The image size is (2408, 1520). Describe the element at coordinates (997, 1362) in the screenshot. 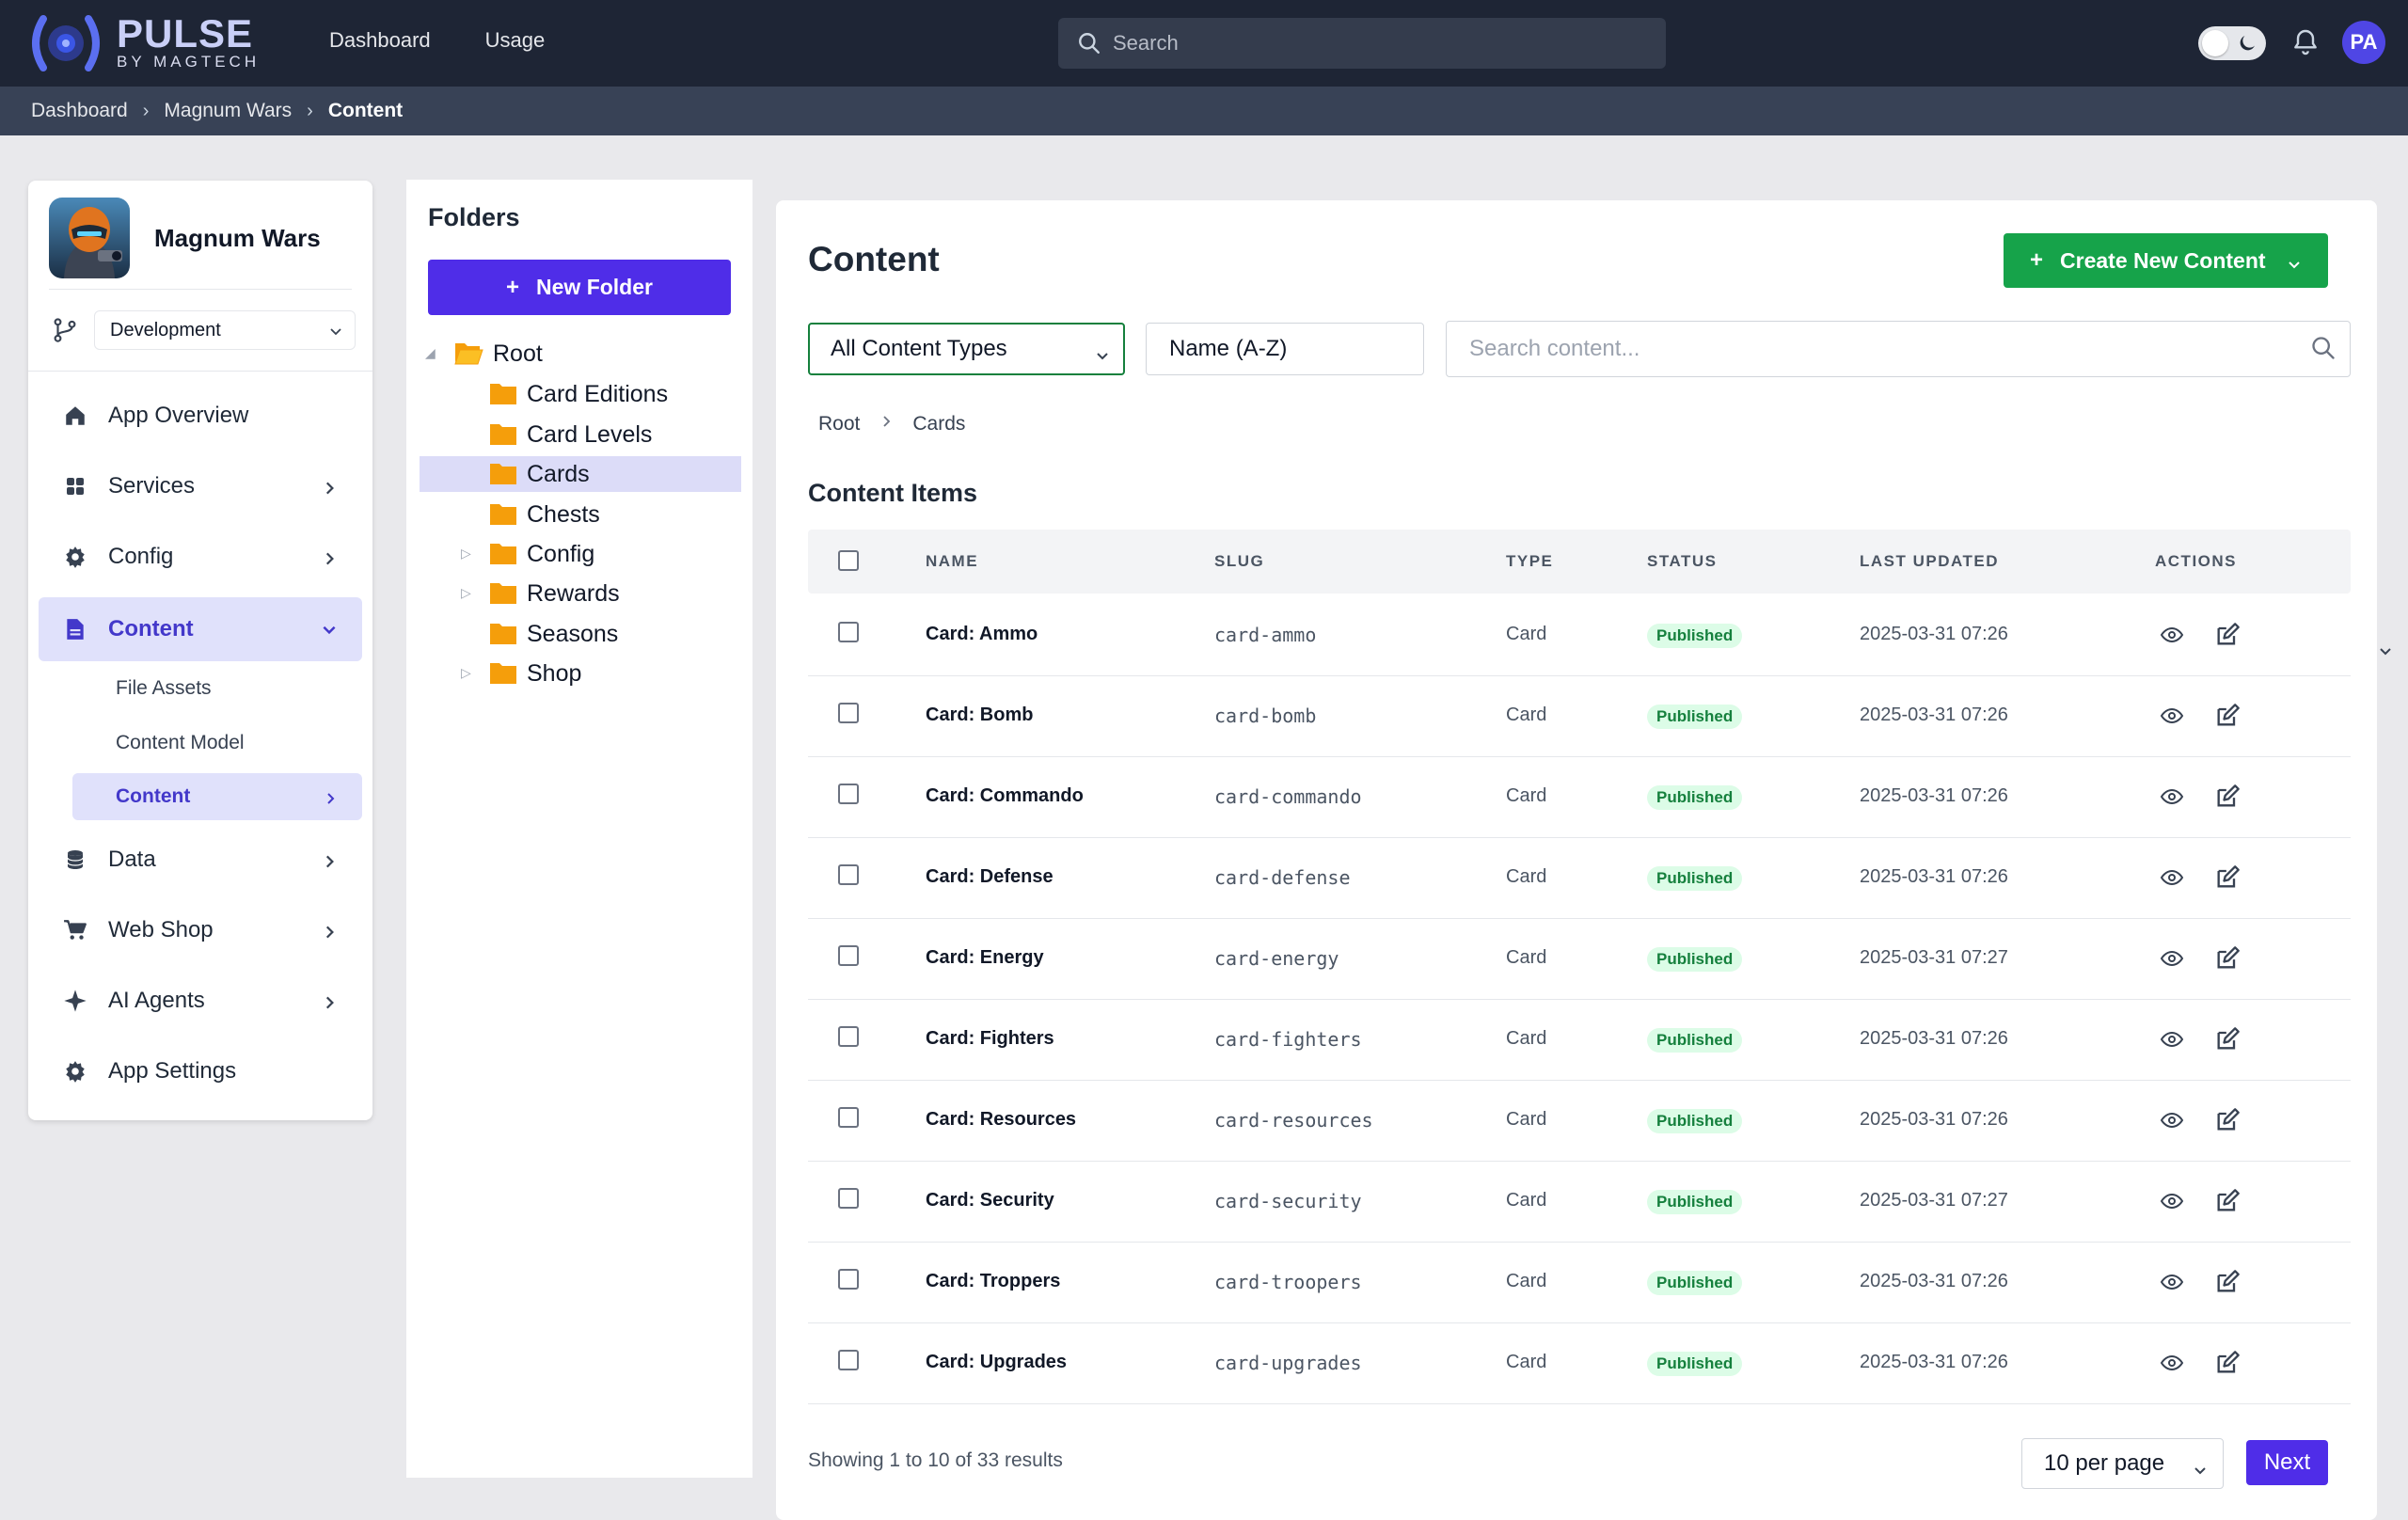

I see `row-name: Card: Upgrades` at that location.